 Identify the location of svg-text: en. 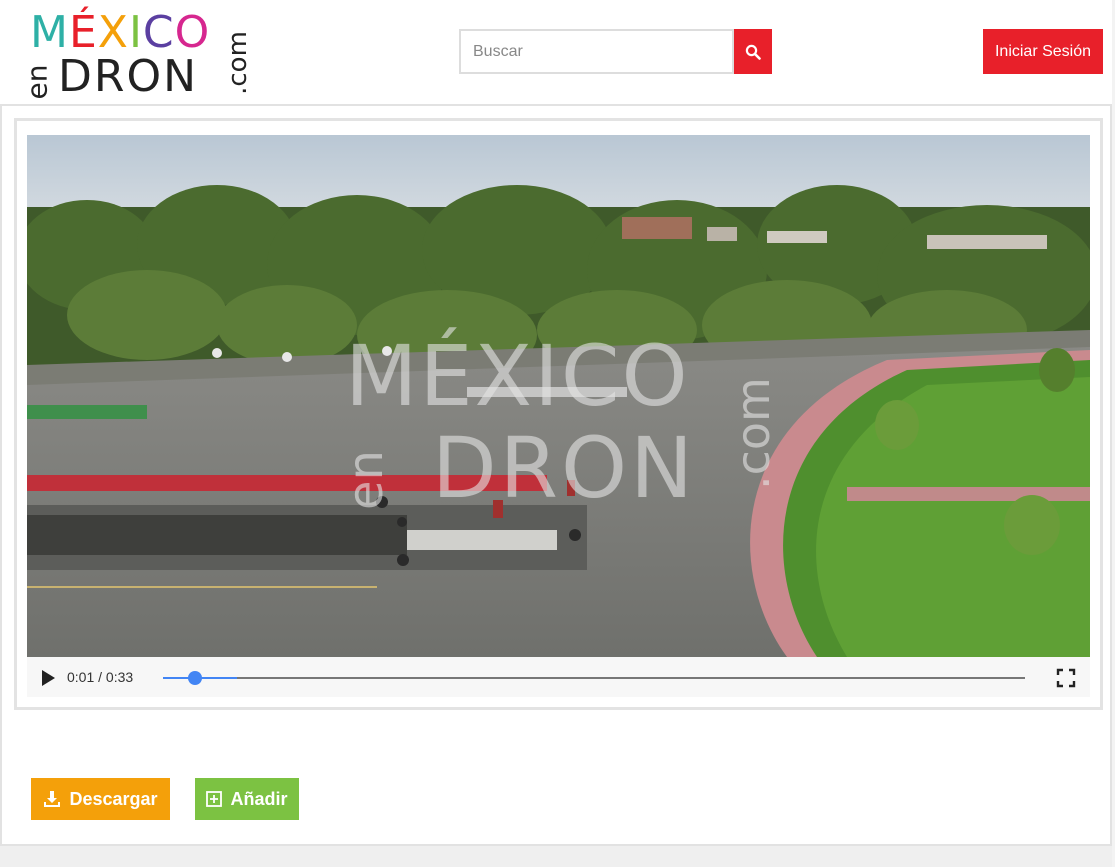
(366, 480).